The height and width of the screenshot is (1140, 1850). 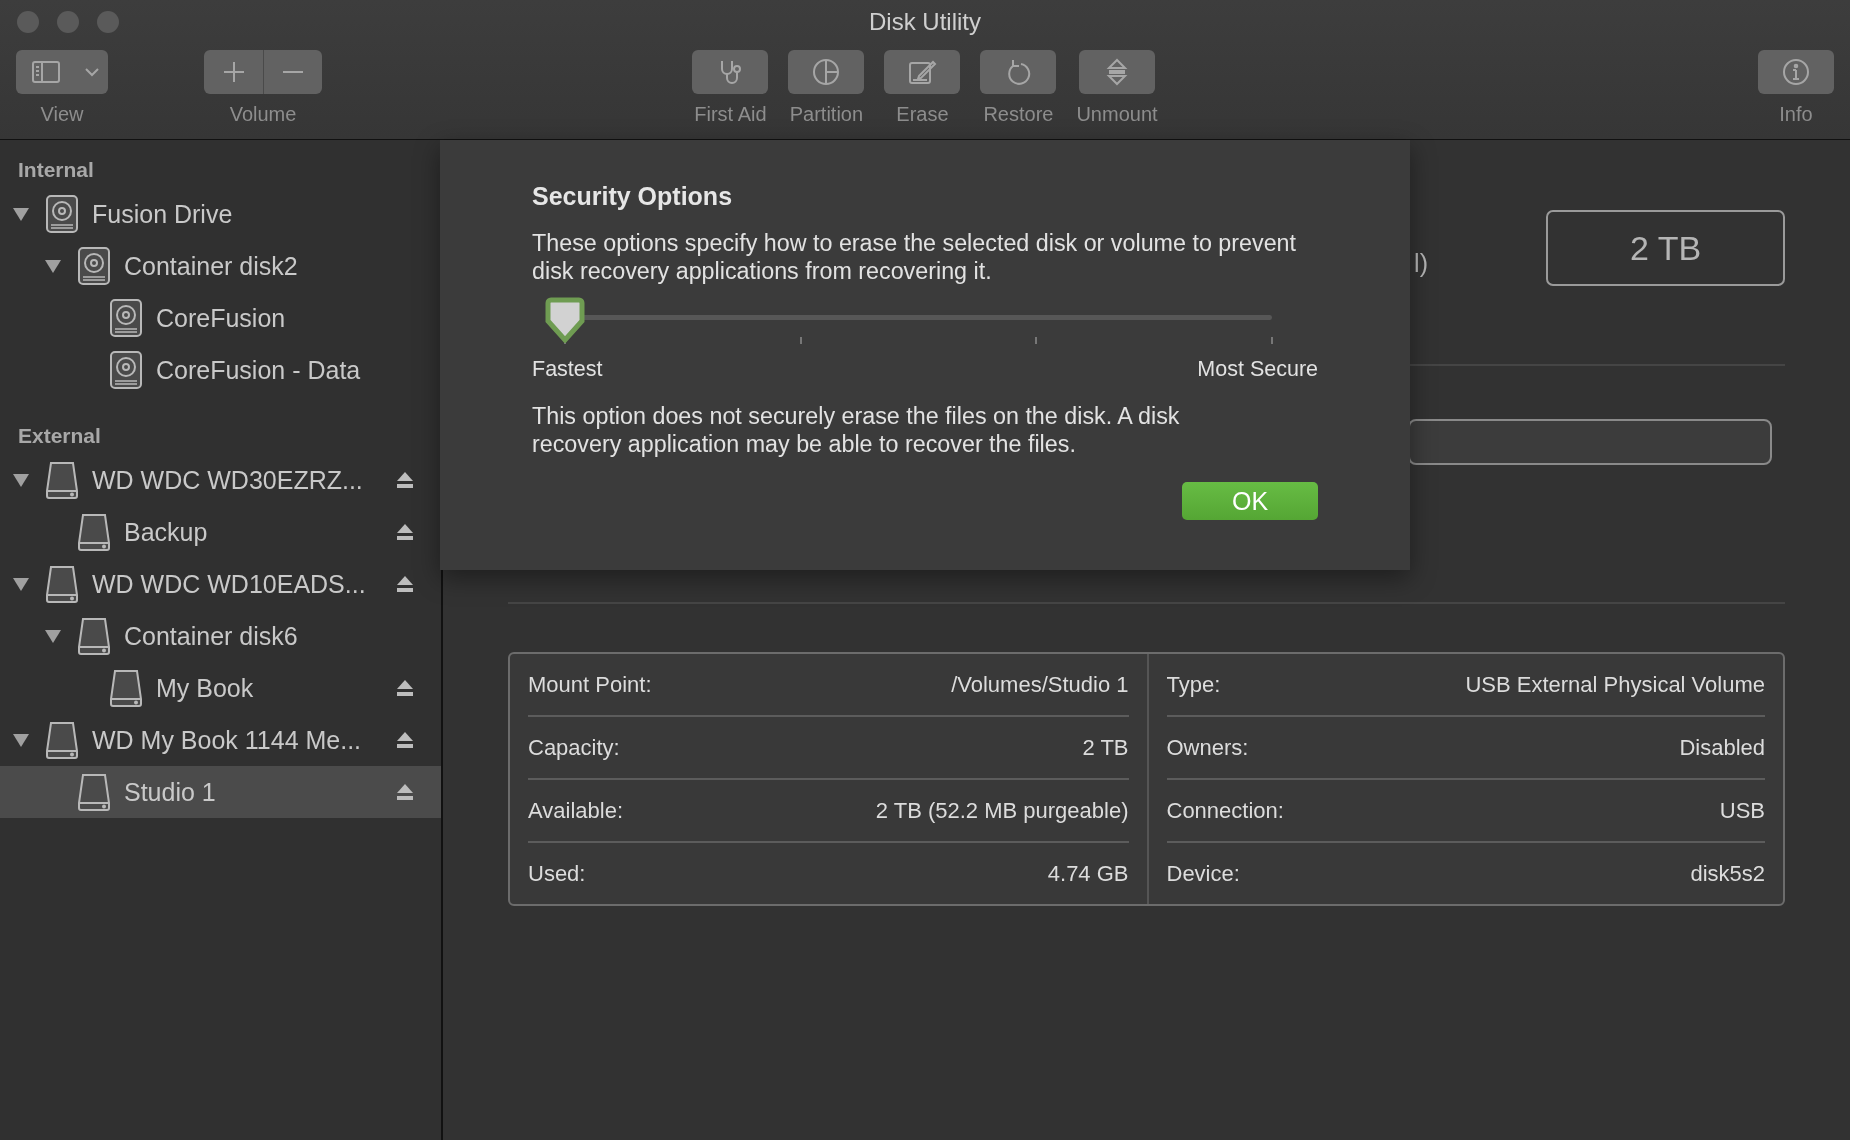 I want to click on sidebar-item: Container disk2, so click(x=220, y=266).